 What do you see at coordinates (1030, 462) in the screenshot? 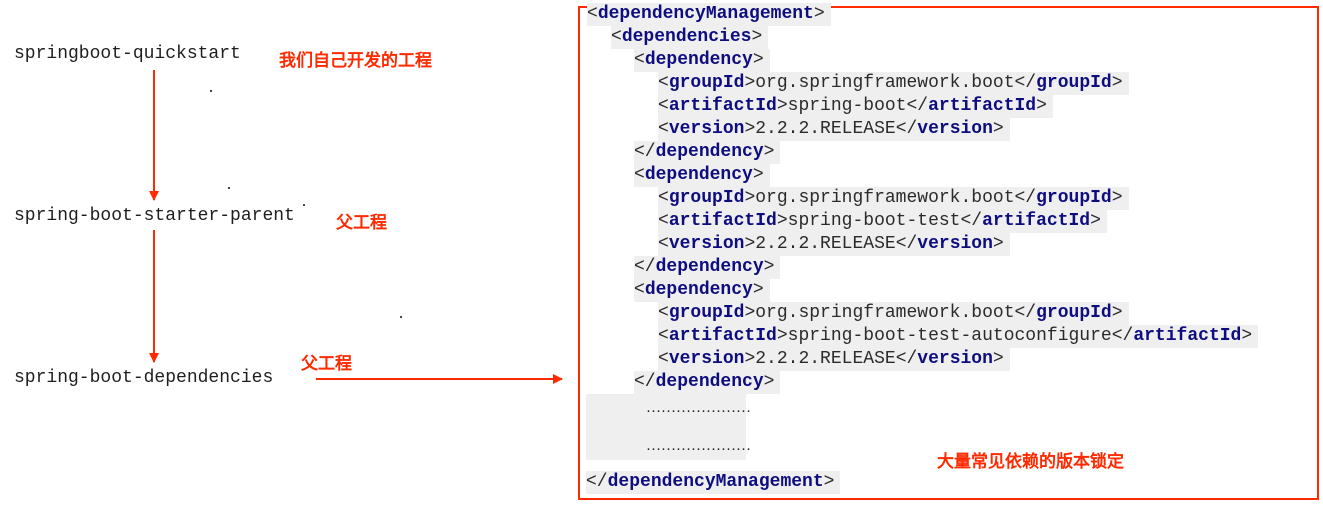
I see `version-lock-annotation: 大量常见依赖的版本锁定` at bounding box center [1030, 462].